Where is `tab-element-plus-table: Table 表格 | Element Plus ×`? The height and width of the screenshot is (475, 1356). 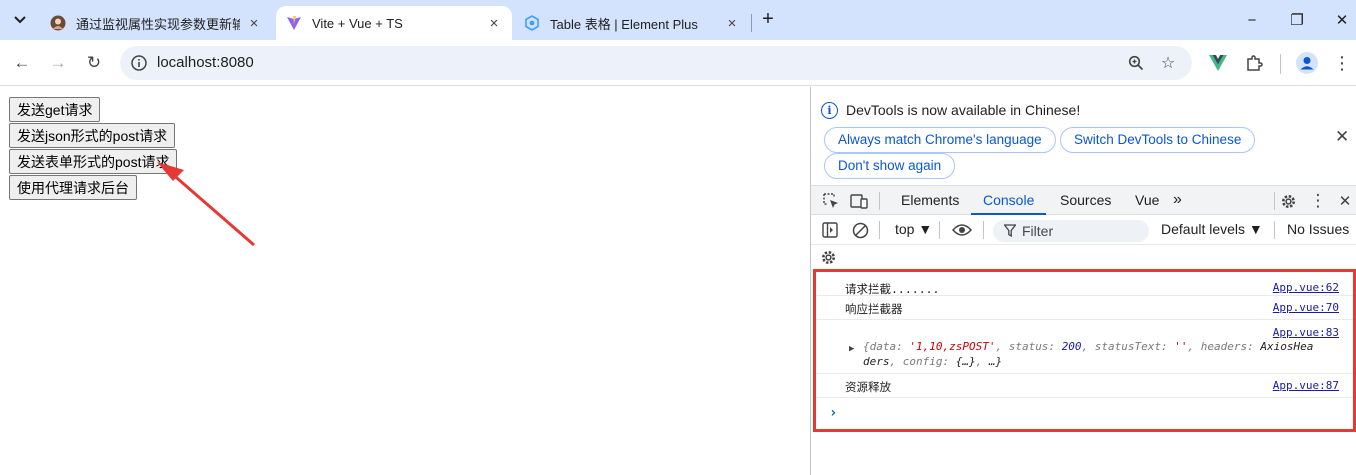 tab-element-plus-table: Table 表格 | Element Plus × is located at coordinates (632, 23).